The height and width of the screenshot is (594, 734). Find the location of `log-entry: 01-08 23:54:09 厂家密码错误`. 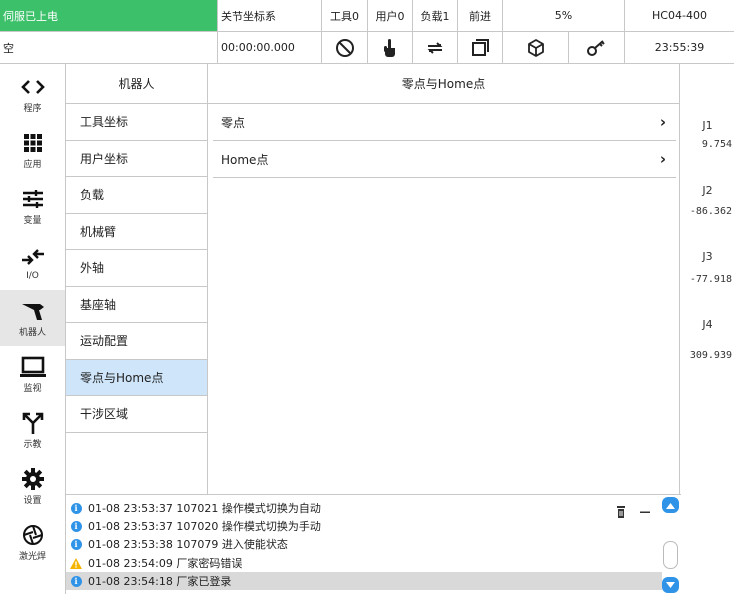

log-entry: 01-08 23:54:09 厂家密码错误 is located at coordinates (364, 563).